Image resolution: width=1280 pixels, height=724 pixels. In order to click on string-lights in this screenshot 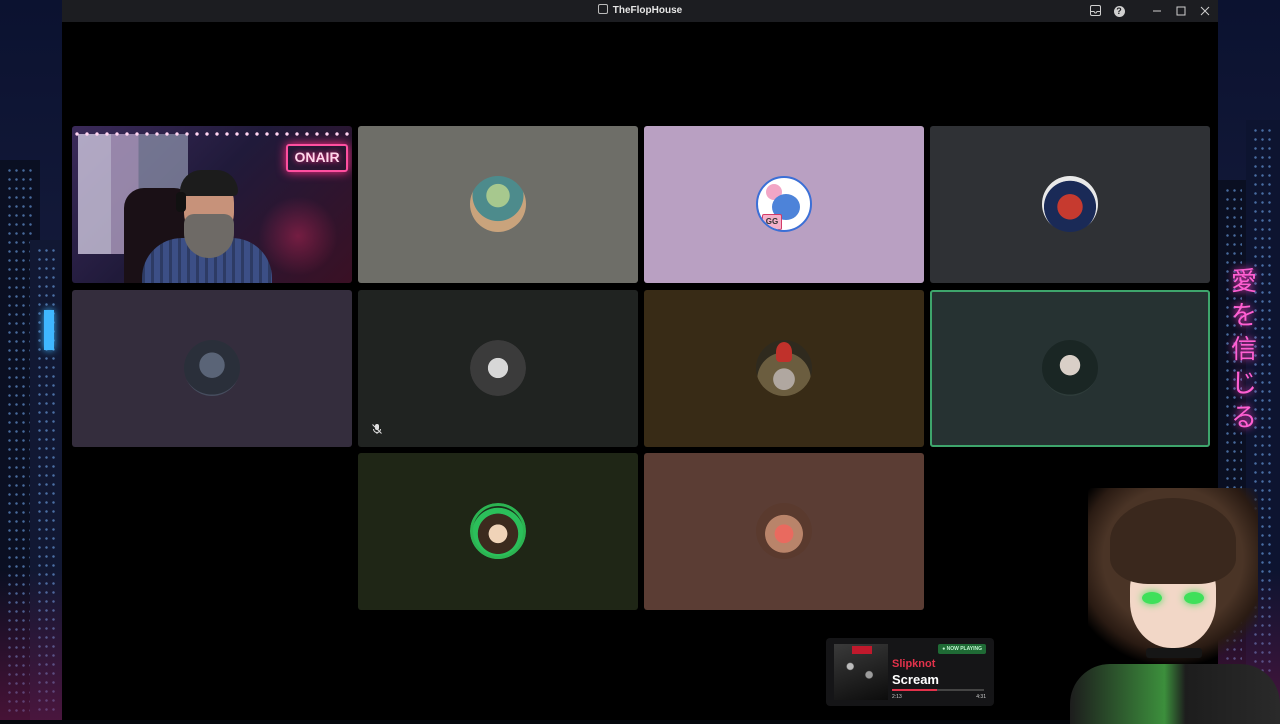, I will do `click(212, 134)`.